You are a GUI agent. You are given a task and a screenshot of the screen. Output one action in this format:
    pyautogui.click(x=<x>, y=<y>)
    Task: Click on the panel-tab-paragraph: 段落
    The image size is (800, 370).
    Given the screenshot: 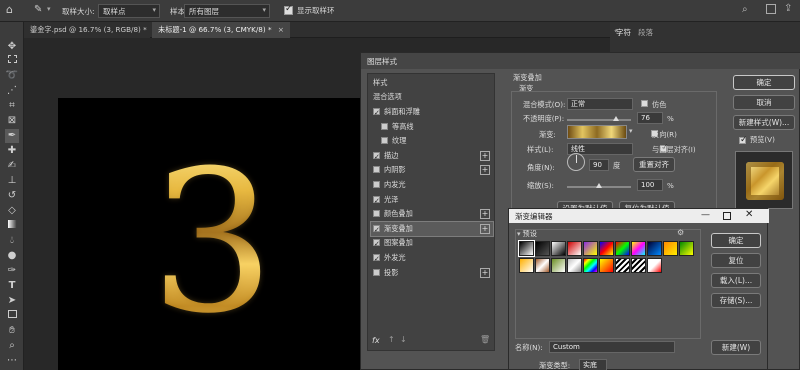 What is the action you would take?
    pyautogui.click(x=645, y=32)
    